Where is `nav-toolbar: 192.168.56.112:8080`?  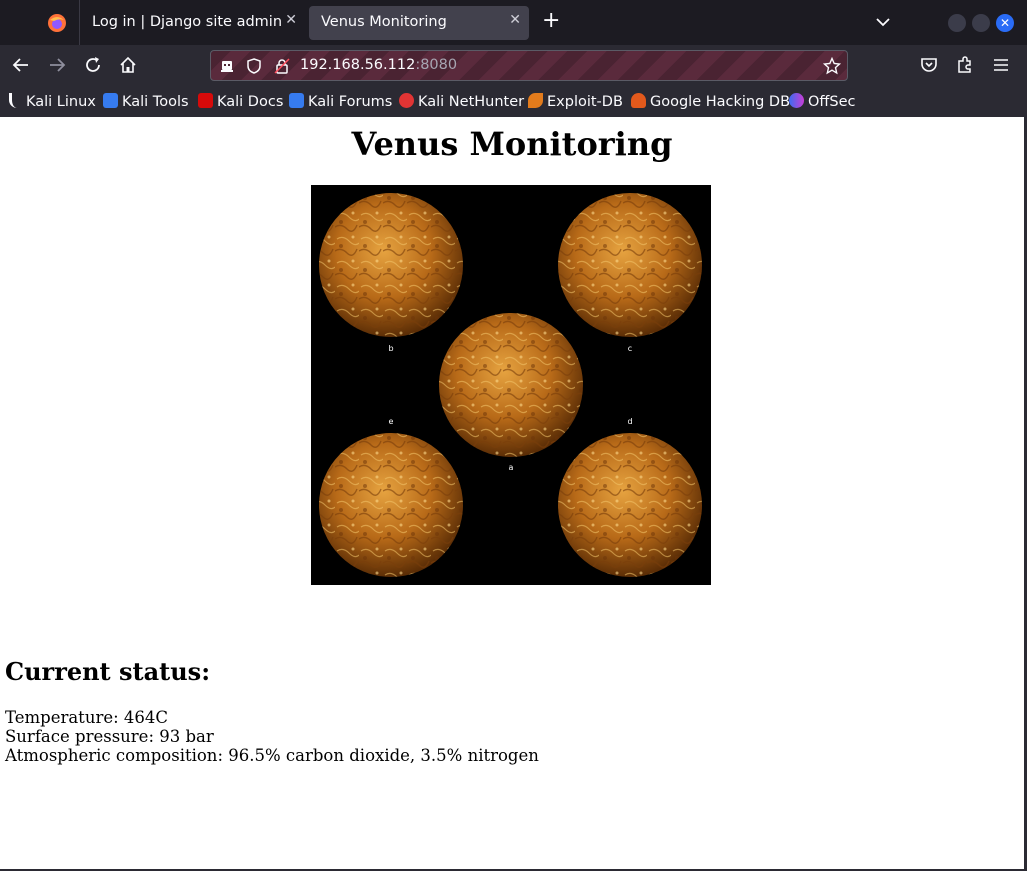 nav-toolbar: 192.168.56.112:8080 is located at coordinates (513, 65).